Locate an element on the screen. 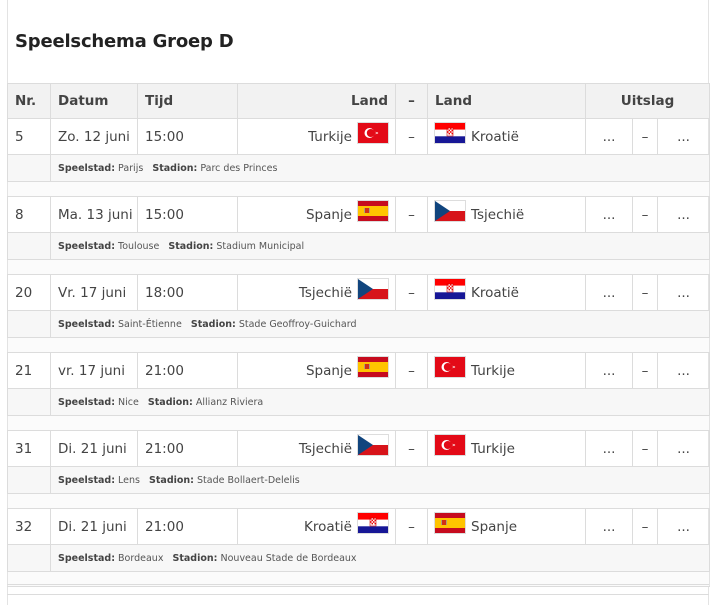 The height and width of the screenshot is (605, 719). away-team-cell: Spanje is located at coordinates (506, 526).